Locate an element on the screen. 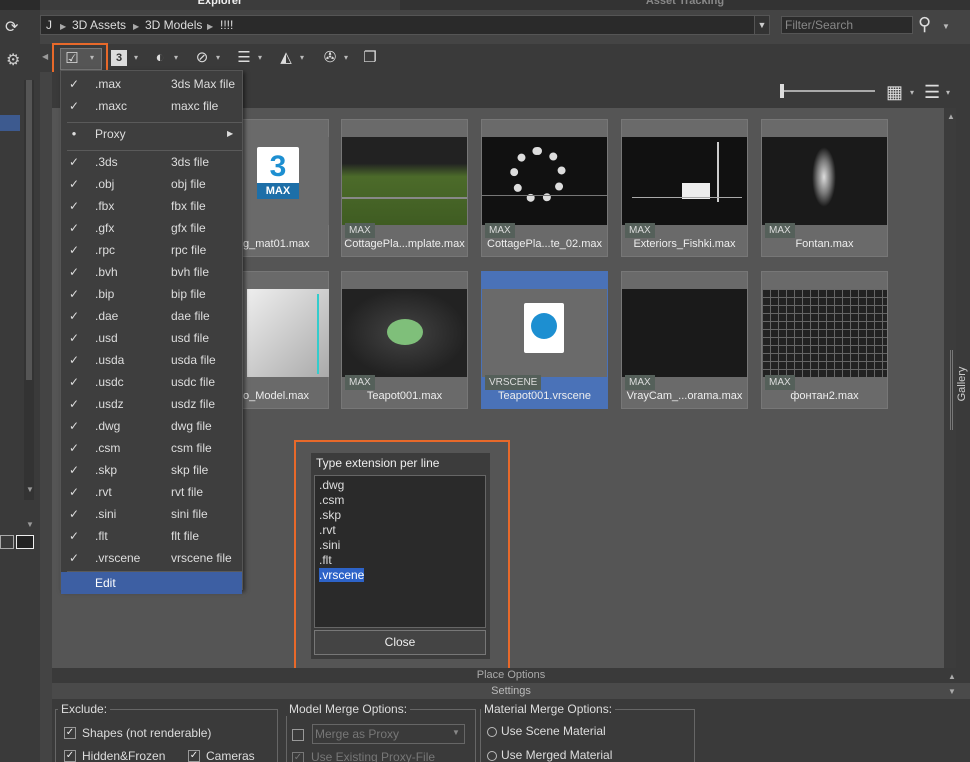 This screenshot has width=970, height=762. menu-item: ✓ .obj obj file is located at coordinates (151, 184).